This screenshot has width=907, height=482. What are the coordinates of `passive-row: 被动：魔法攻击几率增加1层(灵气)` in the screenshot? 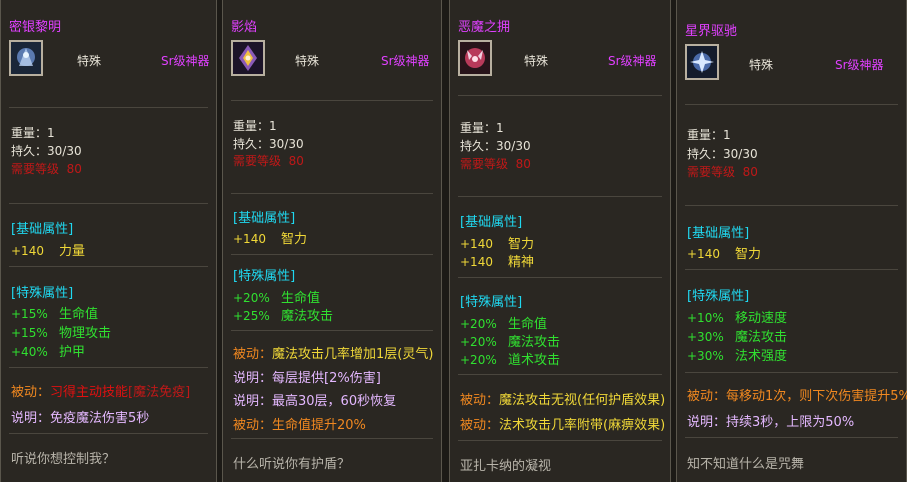 It's located at (333, 354).